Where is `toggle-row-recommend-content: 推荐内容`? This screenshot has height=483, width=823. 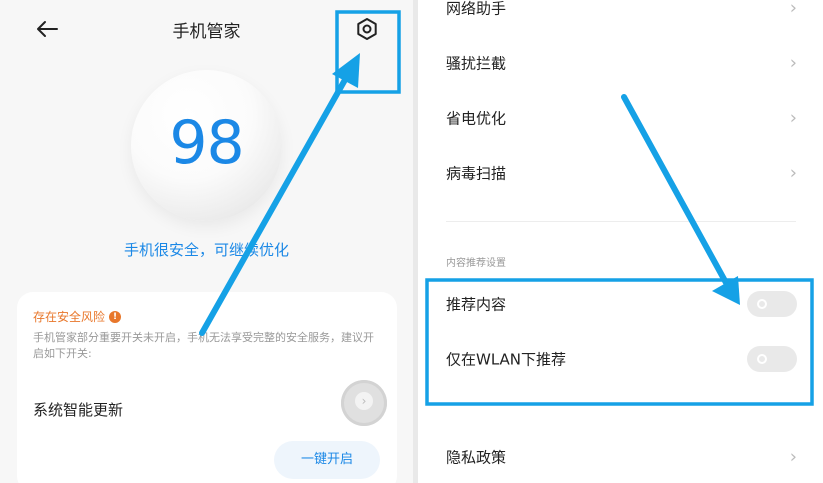 toggle-row-recommend-content: 推荐内容 is located at coordinates (620, 304).